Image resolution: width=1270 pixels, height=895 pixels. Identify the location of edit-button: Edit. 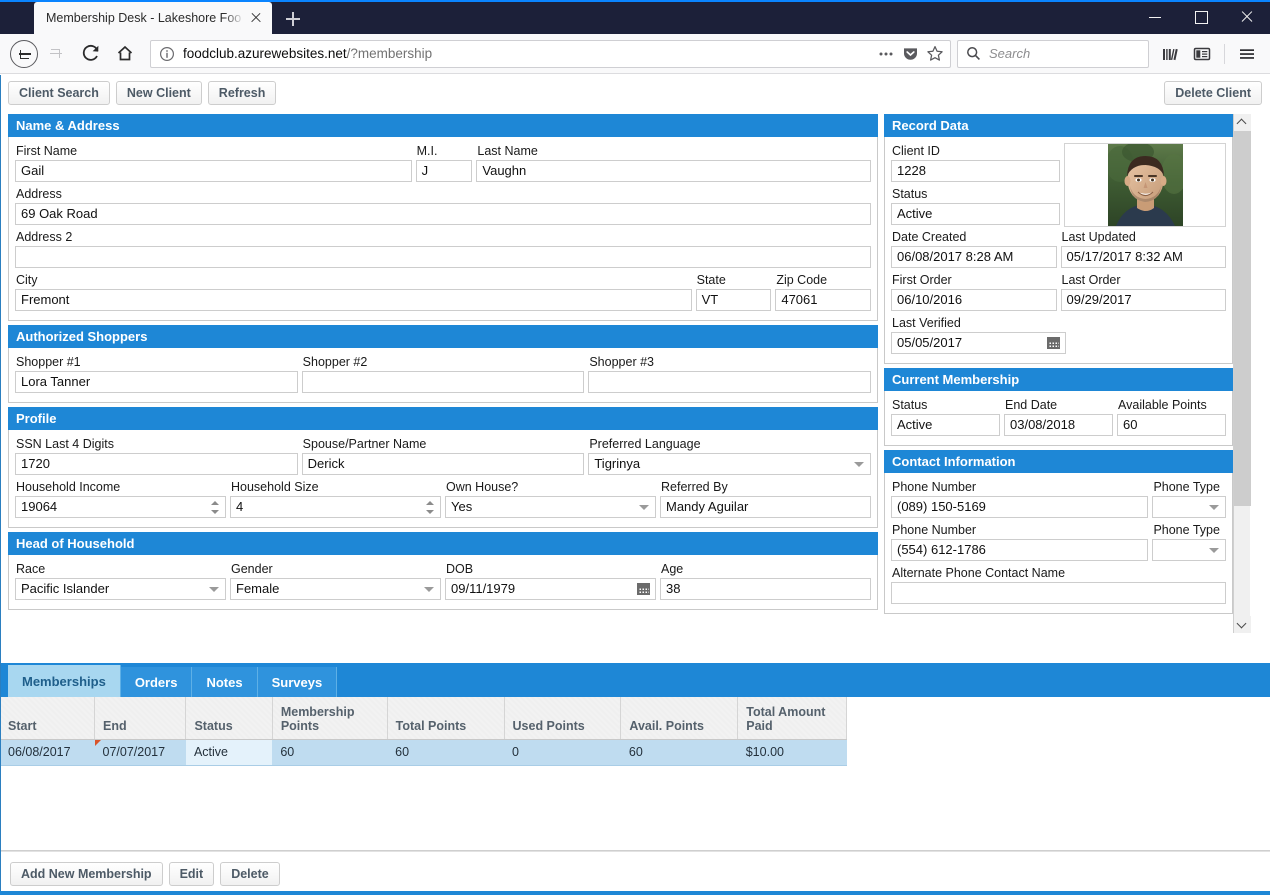
(191, 873).